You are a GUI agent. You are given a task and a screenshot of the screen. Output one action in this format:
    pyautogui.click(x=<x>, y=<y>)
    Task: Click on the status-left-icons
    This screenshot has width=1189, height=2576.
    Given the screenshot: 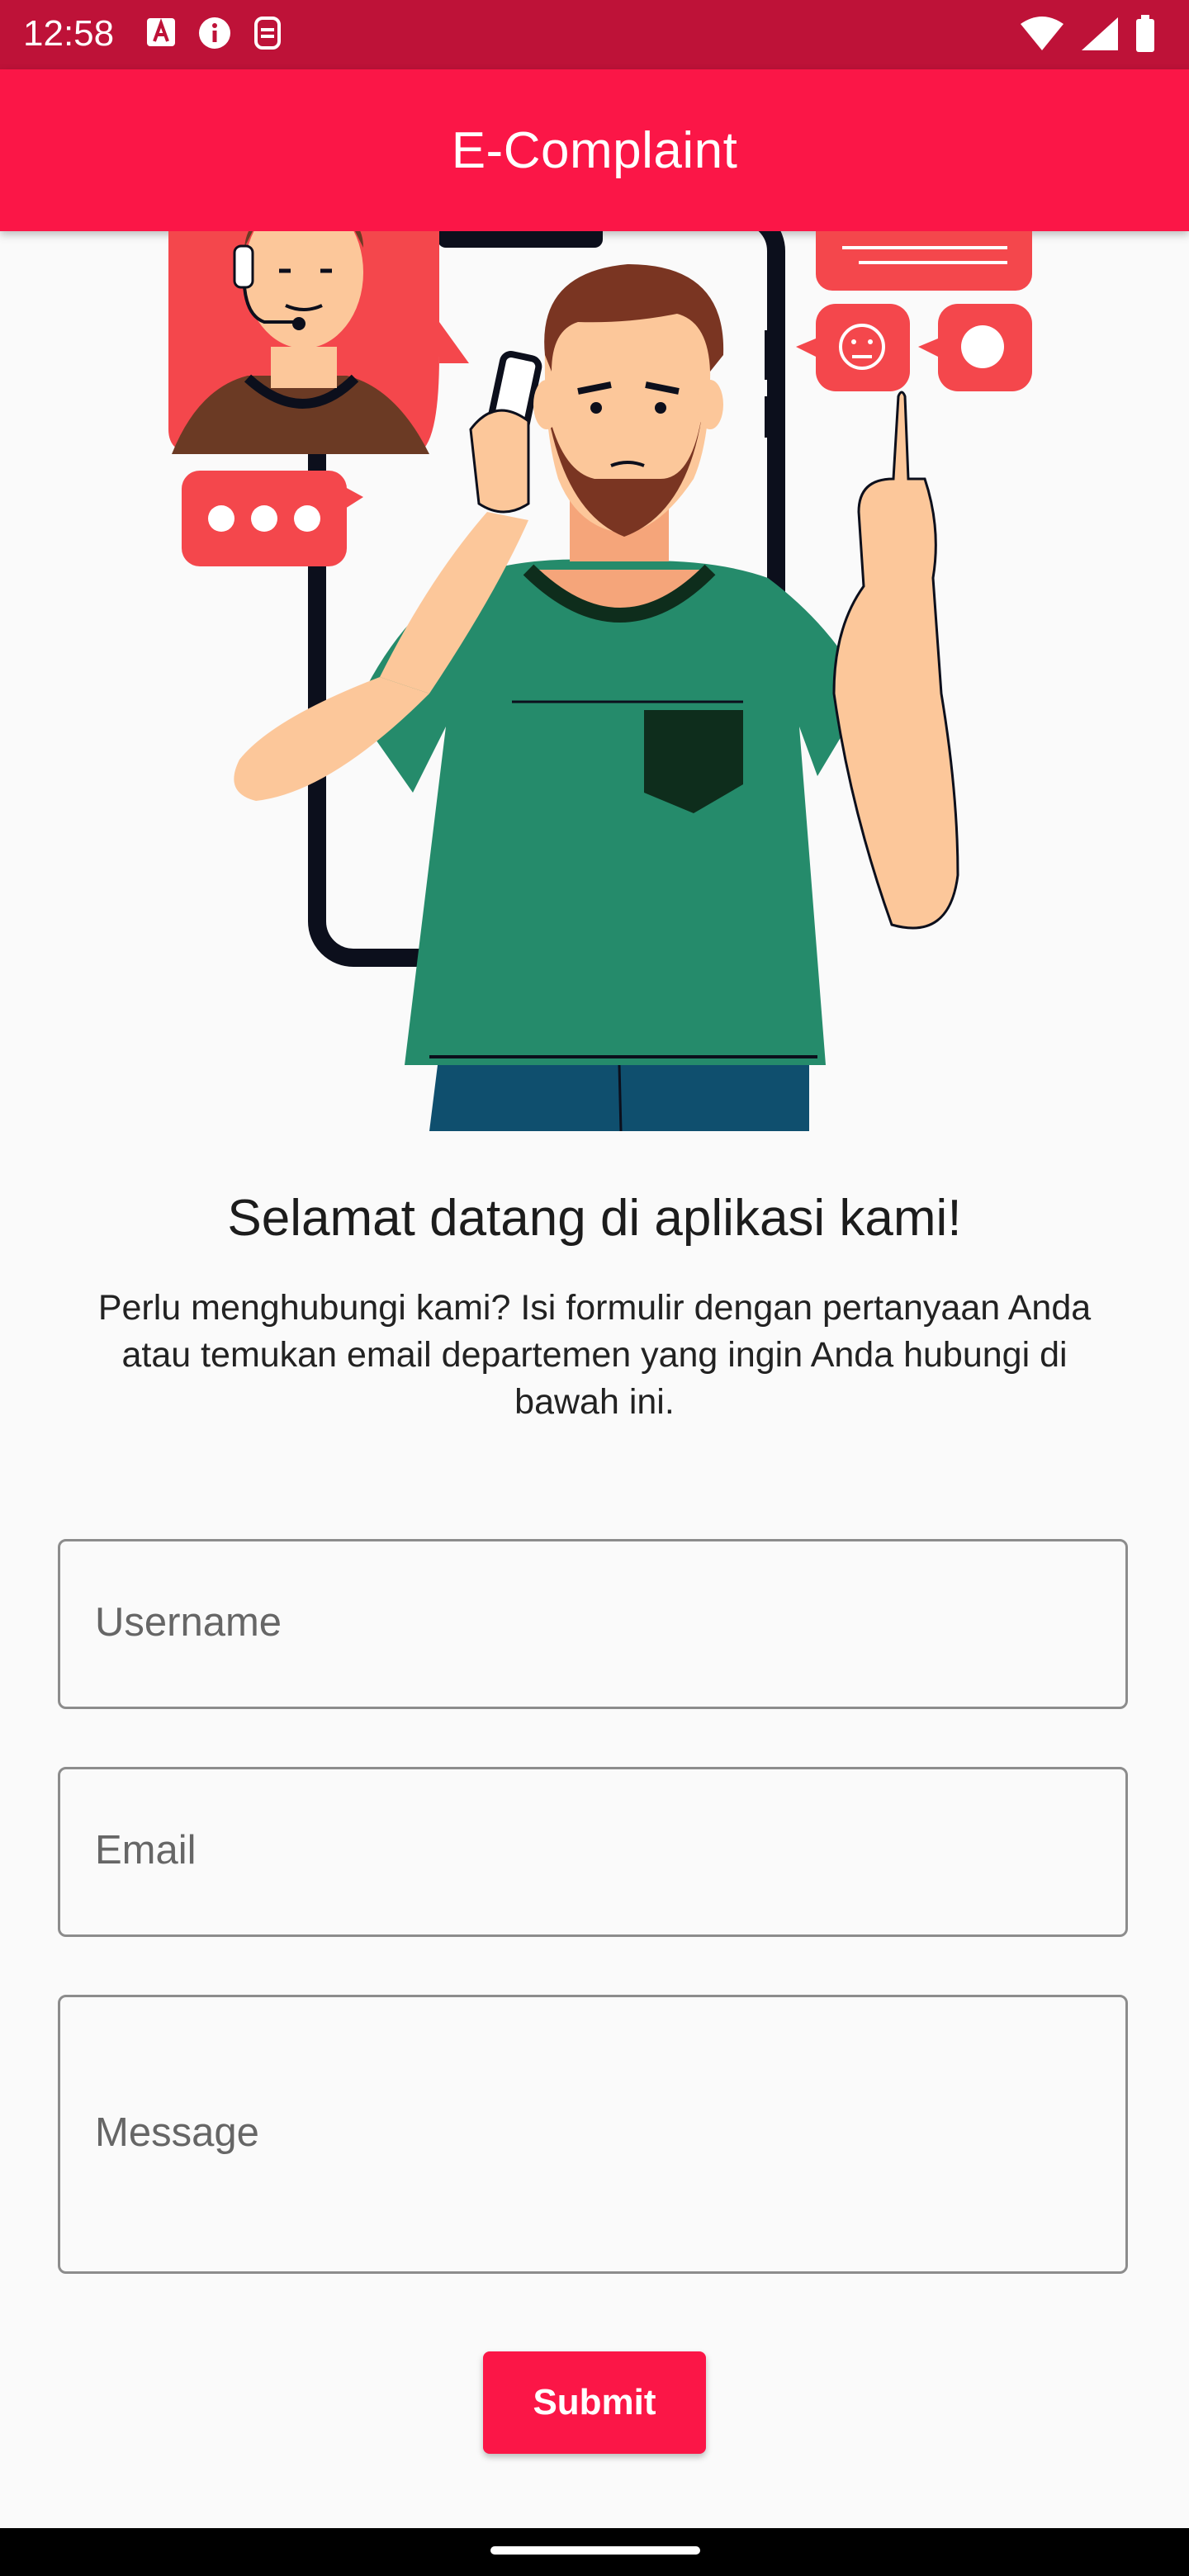 What is the action you would take?
    pyautogui.click(x=214, y=33)
    